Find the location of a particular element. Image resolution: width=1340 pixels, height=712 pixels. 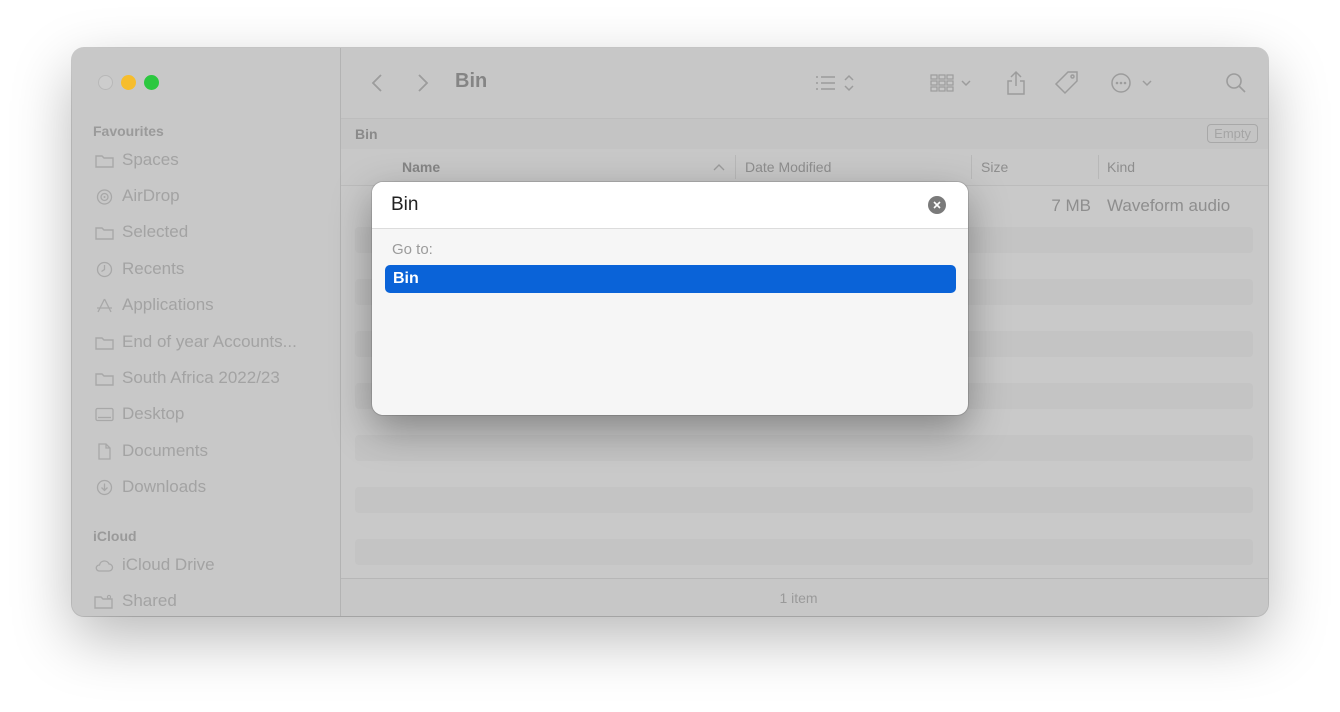

window-title: Bin is located at coordinates (471, 81).